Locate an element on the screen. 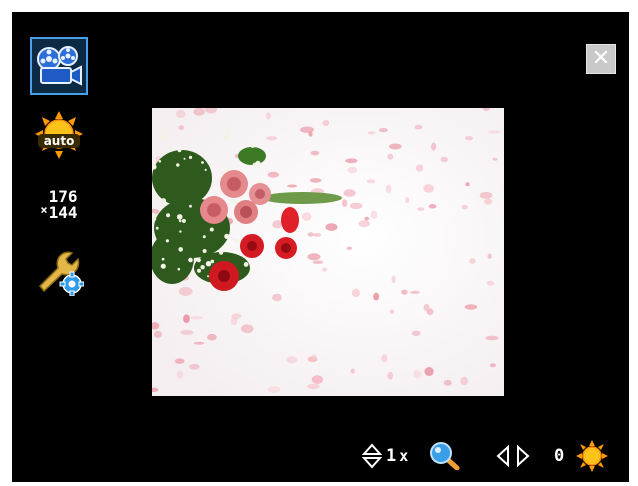 The width and height of the screenshot is (638, 486). magnifier-button is located at coordinates (445, 456).